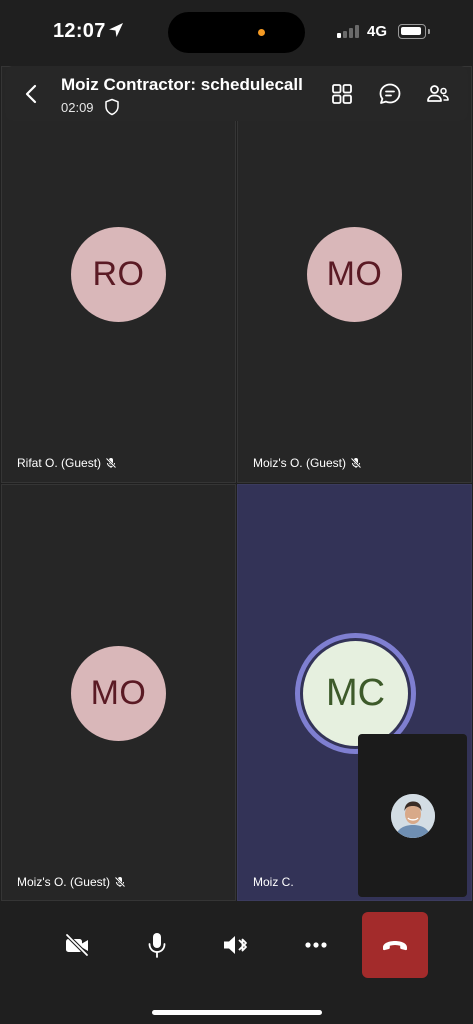 The width and height of the screenshot is (473, 1024). I want to click on more-icon, so click(316, 945).